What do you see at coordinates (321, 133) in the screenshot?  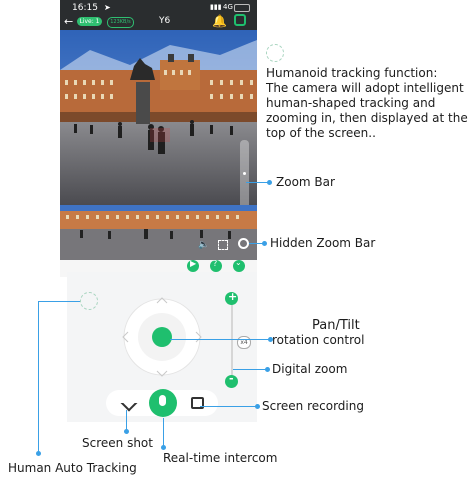 I see `humanoid-desc-4: top of the screen..` at bounding box center [321, 133].